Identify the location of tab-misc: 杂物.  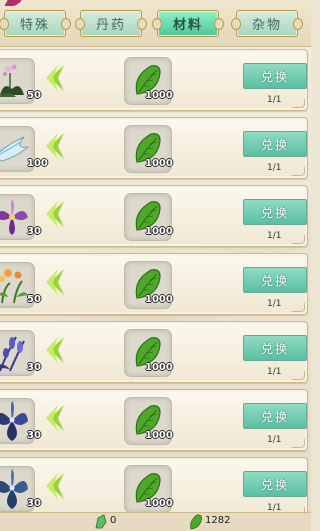
(267, 23).